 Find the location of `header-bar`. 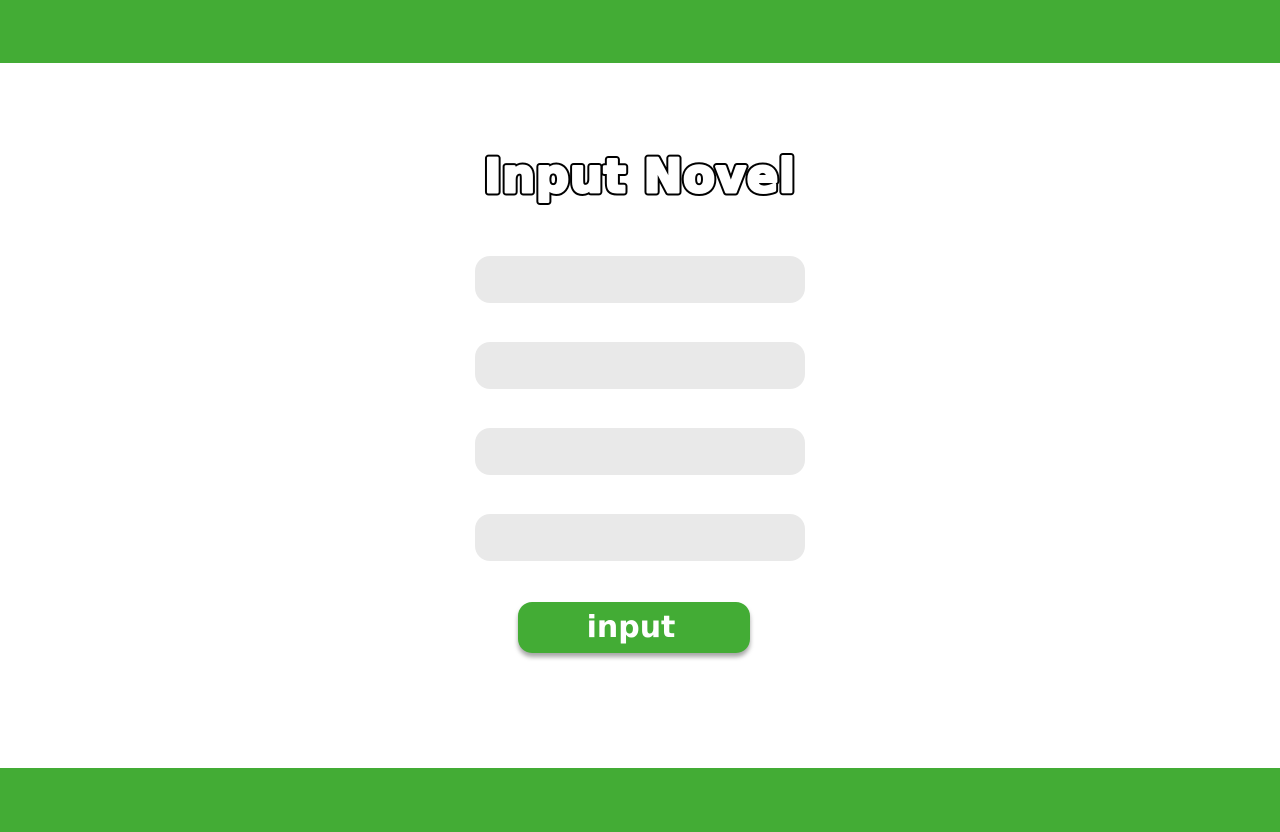

header-bar is located at coordinates (640, 31).